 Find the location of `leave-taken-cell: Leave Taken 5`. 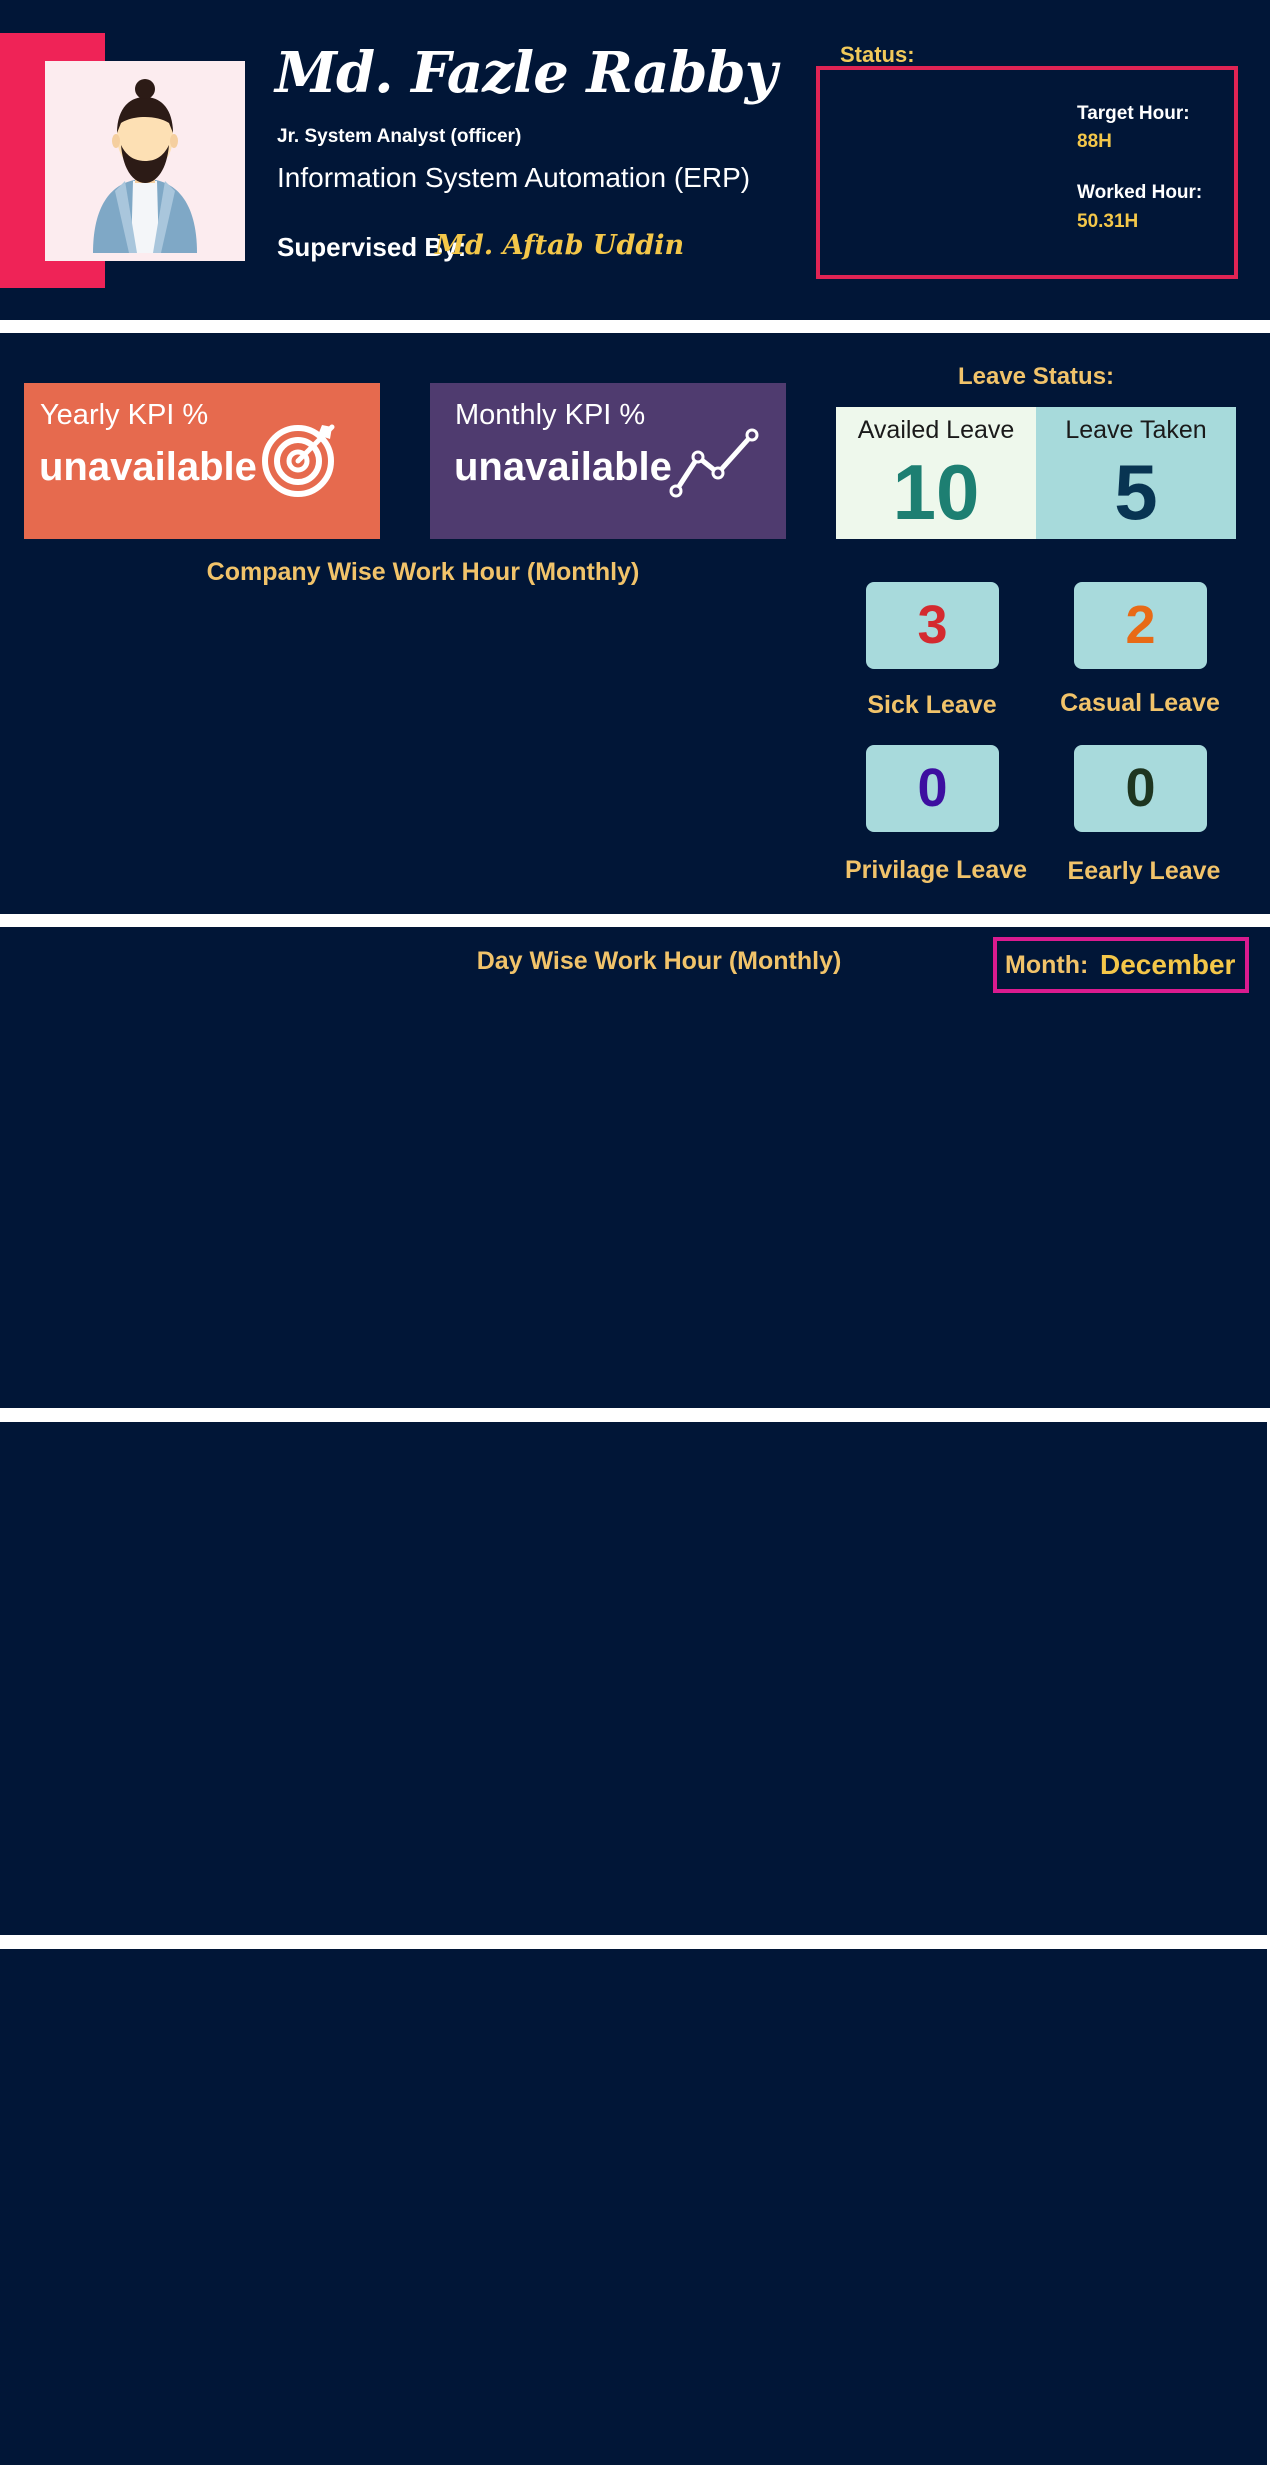

leave-taken-cell: Leave Taken 5 is located at coordinates (1136, 473).